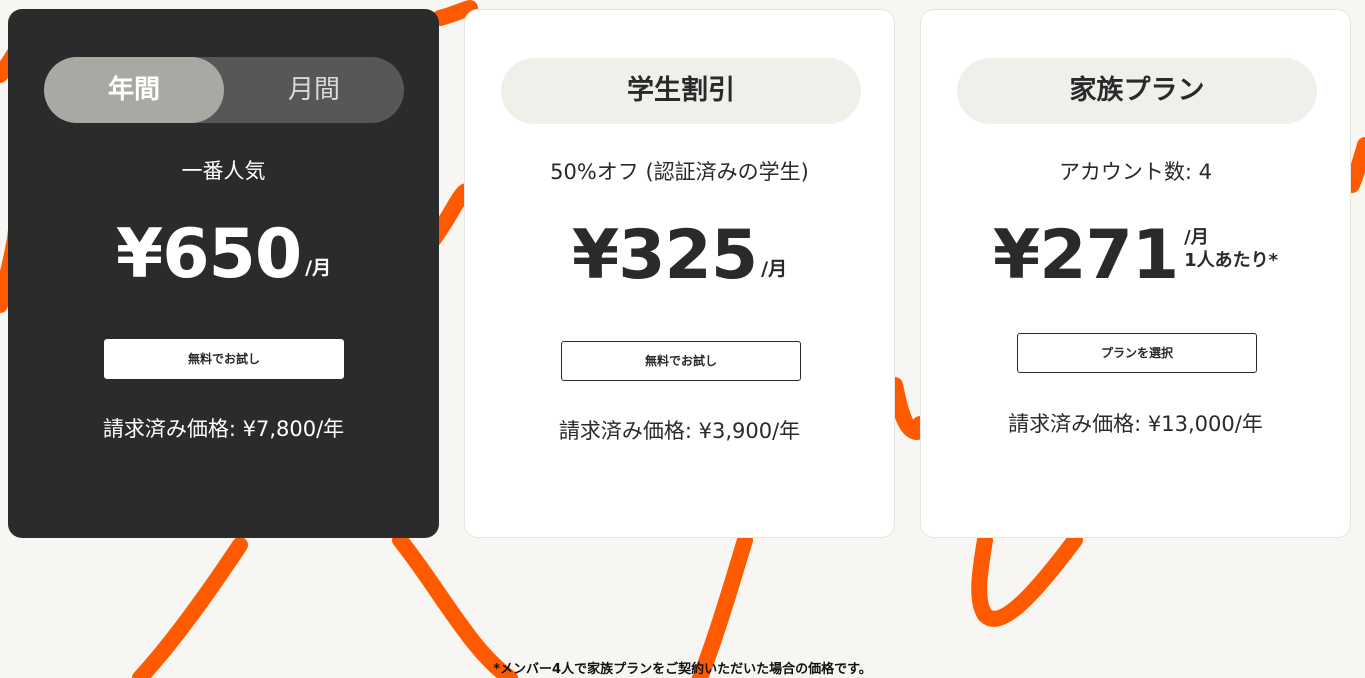 This screenshot has height=678, width=1365. What do you see at coordinates (134, 90) in the screenshot?
I see `toggle-annual-button: 年間` at bounding box center [134, 90].